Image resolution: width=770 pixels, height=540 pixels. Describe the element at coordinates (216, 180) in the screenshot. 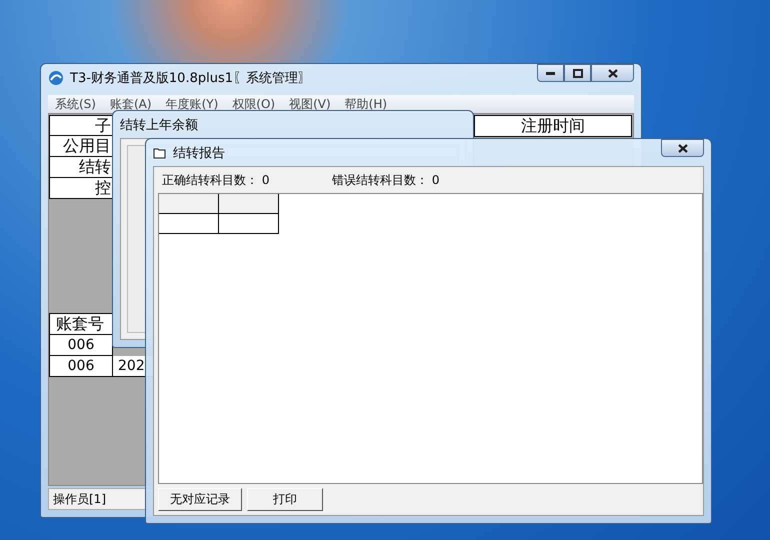

I see `stat-label: 正确结转科目数： 0` at that location.